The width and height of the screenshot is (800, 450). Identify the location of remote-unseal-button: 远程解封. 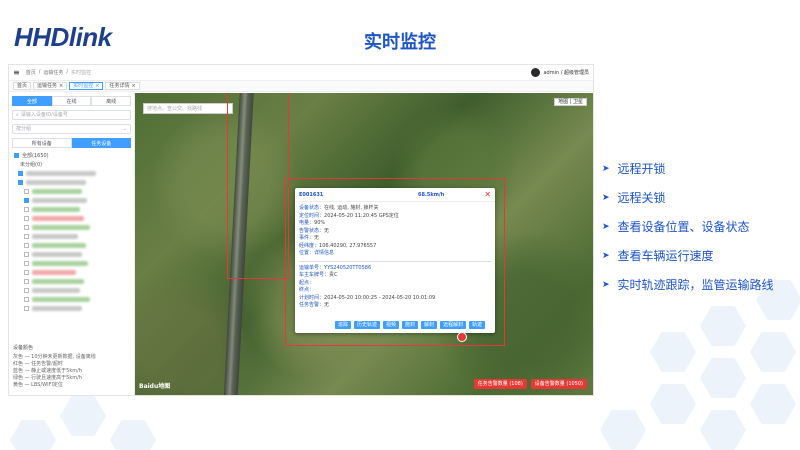
(453, 325).